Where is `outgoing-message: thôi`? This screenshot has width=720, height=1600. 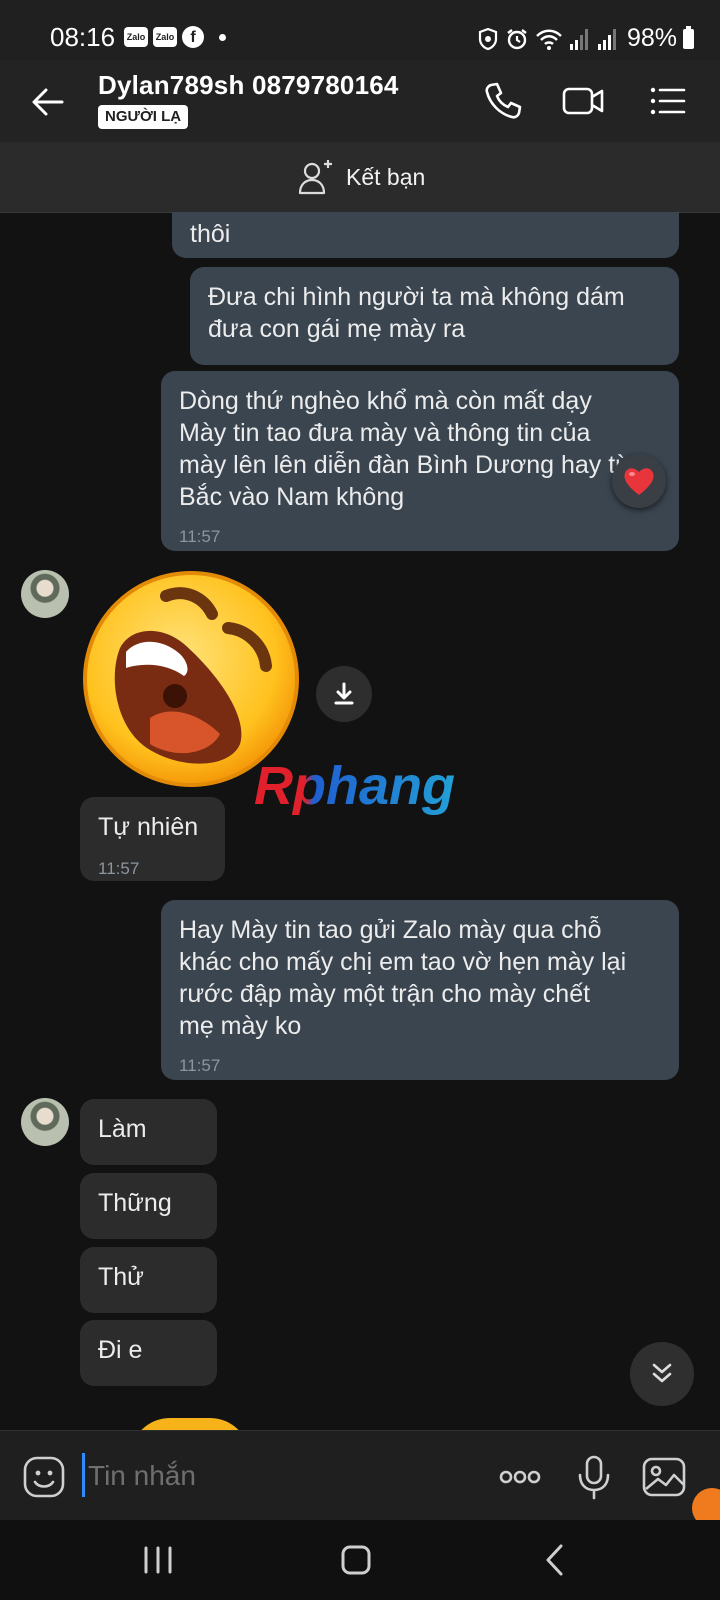 outgoing-message: thôi is located at coordinates (425, 235).